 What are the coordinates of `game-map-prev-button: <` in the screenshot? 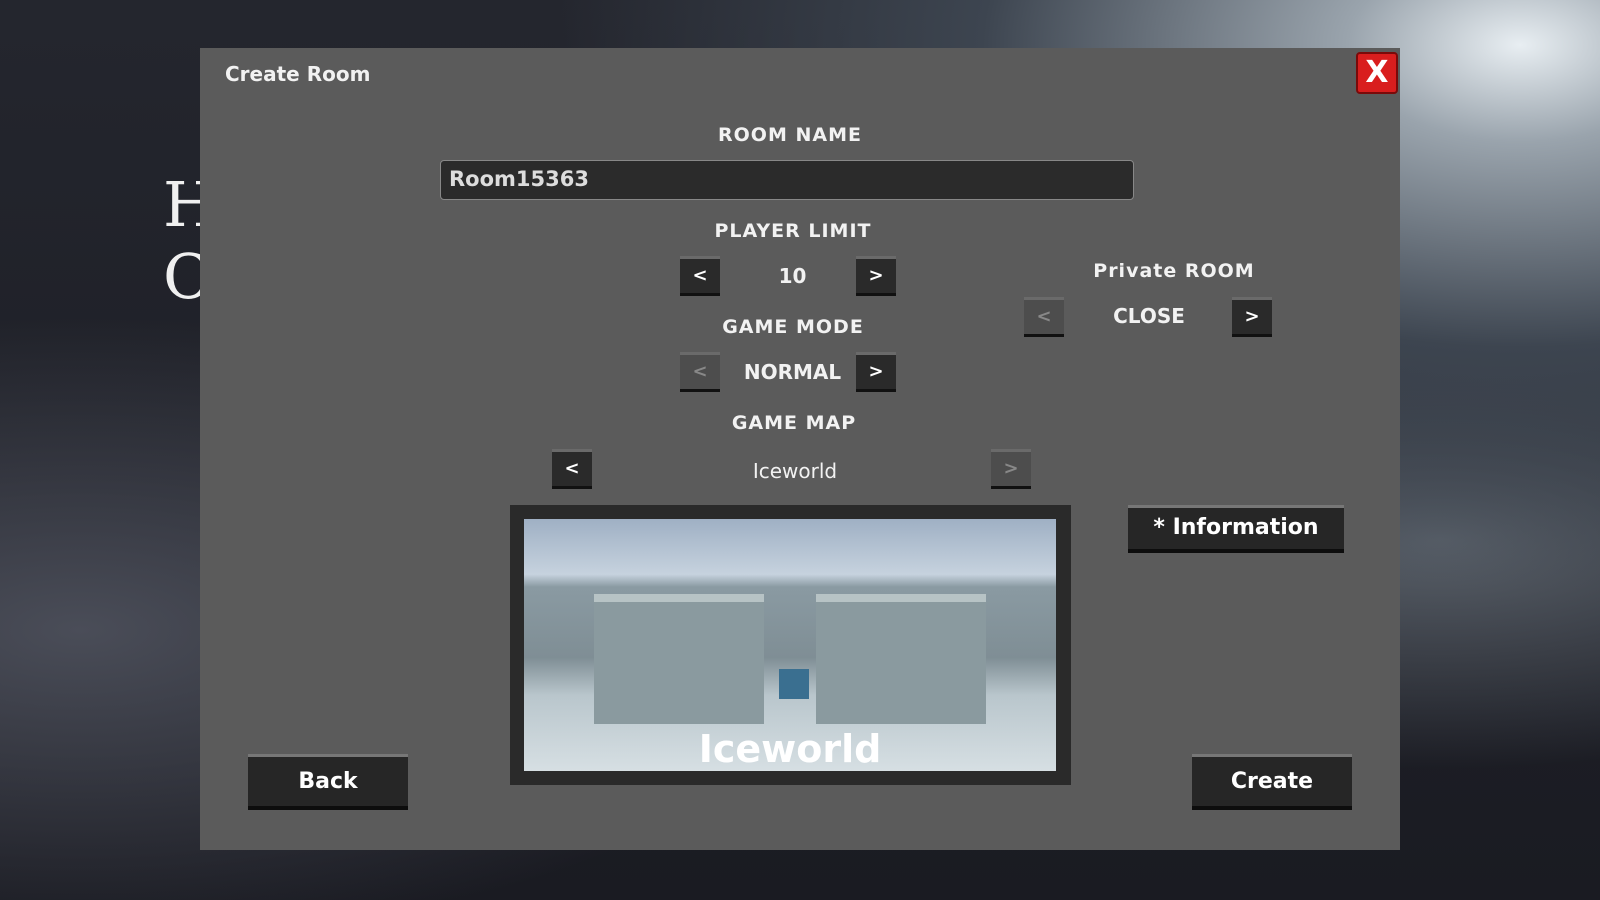 It's located at (572, 469).